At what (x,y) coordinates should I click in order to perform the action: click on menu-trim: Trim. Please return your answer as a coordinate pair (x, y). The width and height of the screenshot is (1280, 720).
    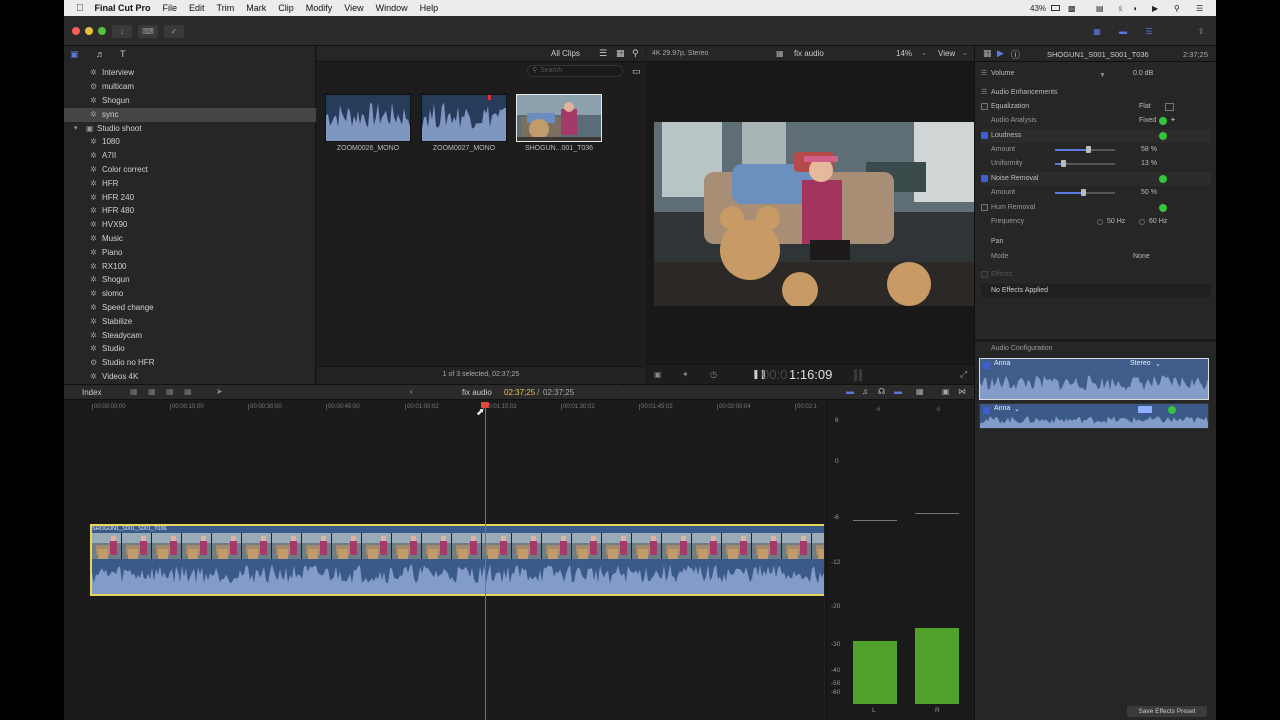
    Looking at the image, I should click on (226, 8).